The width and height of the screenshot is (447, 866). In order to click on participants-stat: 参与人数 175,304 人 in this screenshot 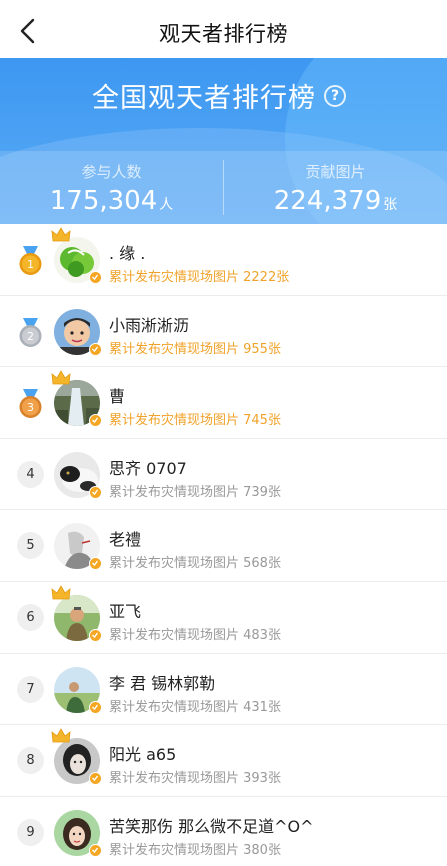, I will do `click(111, 188)`.